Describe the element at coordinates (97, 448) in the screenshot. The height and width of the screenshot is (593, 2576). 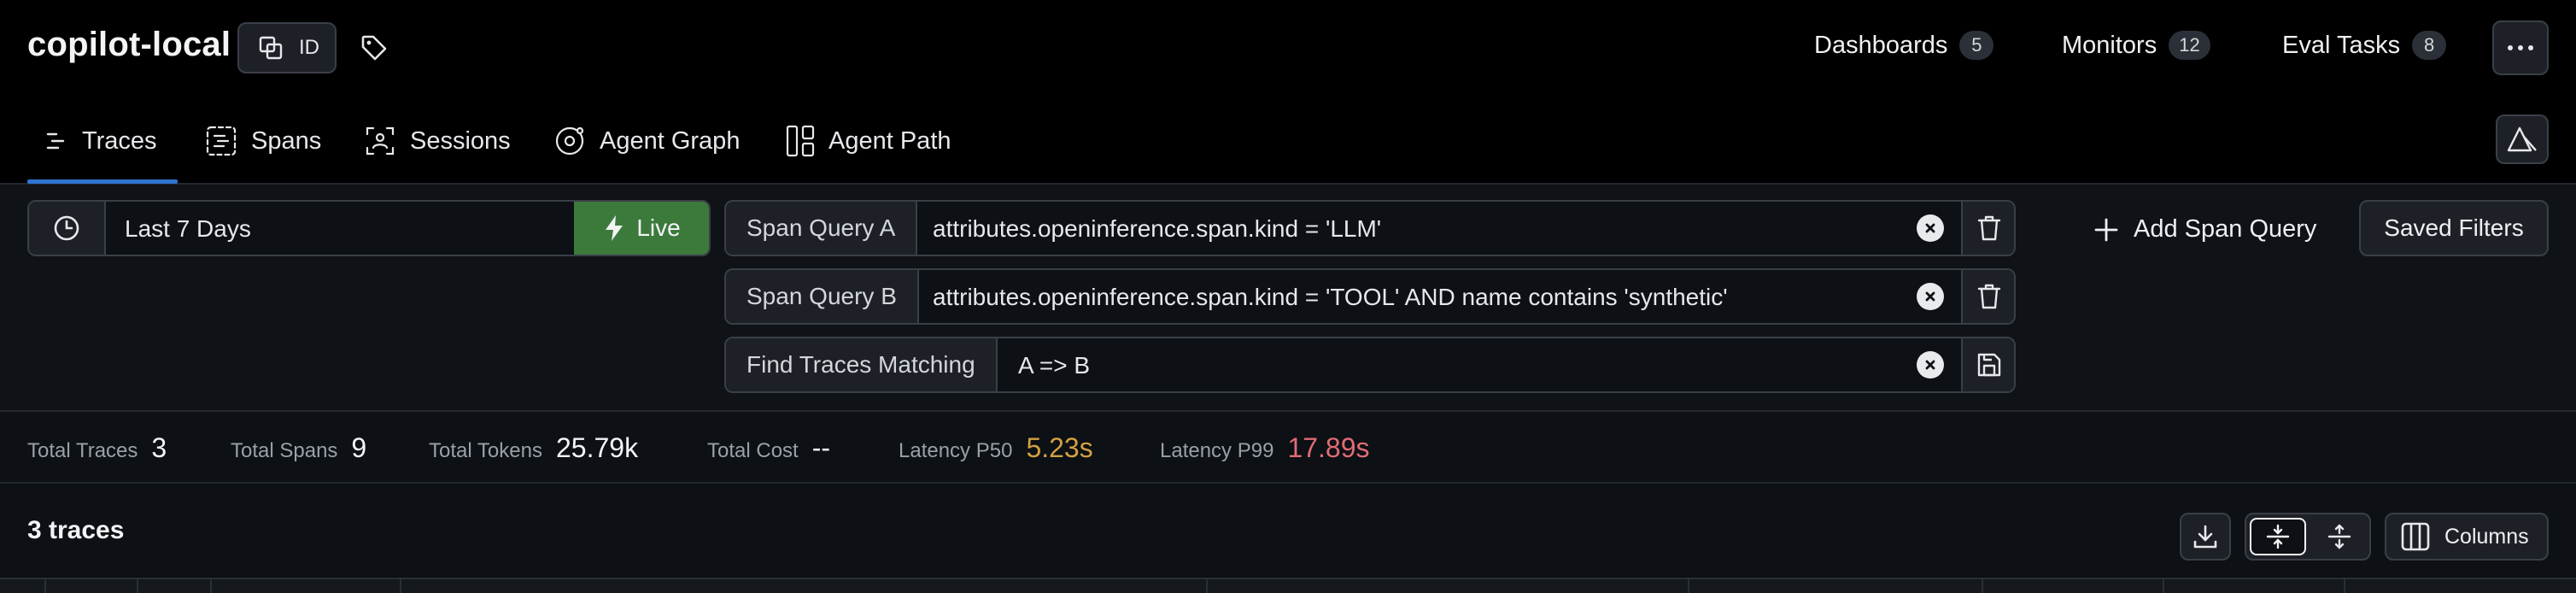
I see `stat-total-traces: Total Traces 3` at that location.